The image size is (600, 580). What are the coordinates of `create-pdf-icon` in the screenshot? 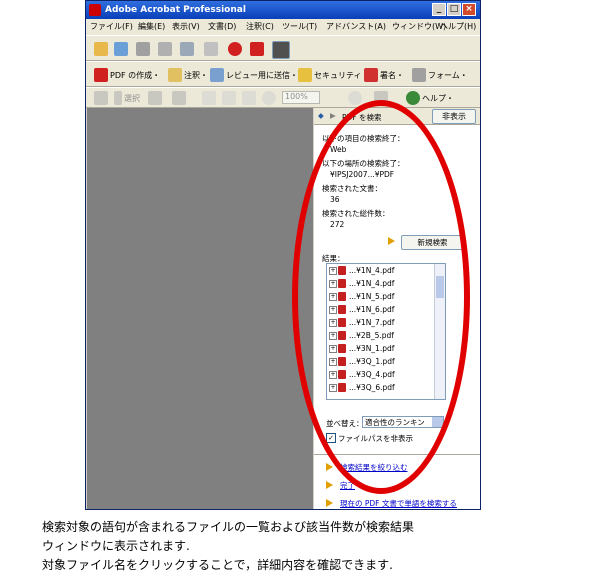 It's located at (257, 49).